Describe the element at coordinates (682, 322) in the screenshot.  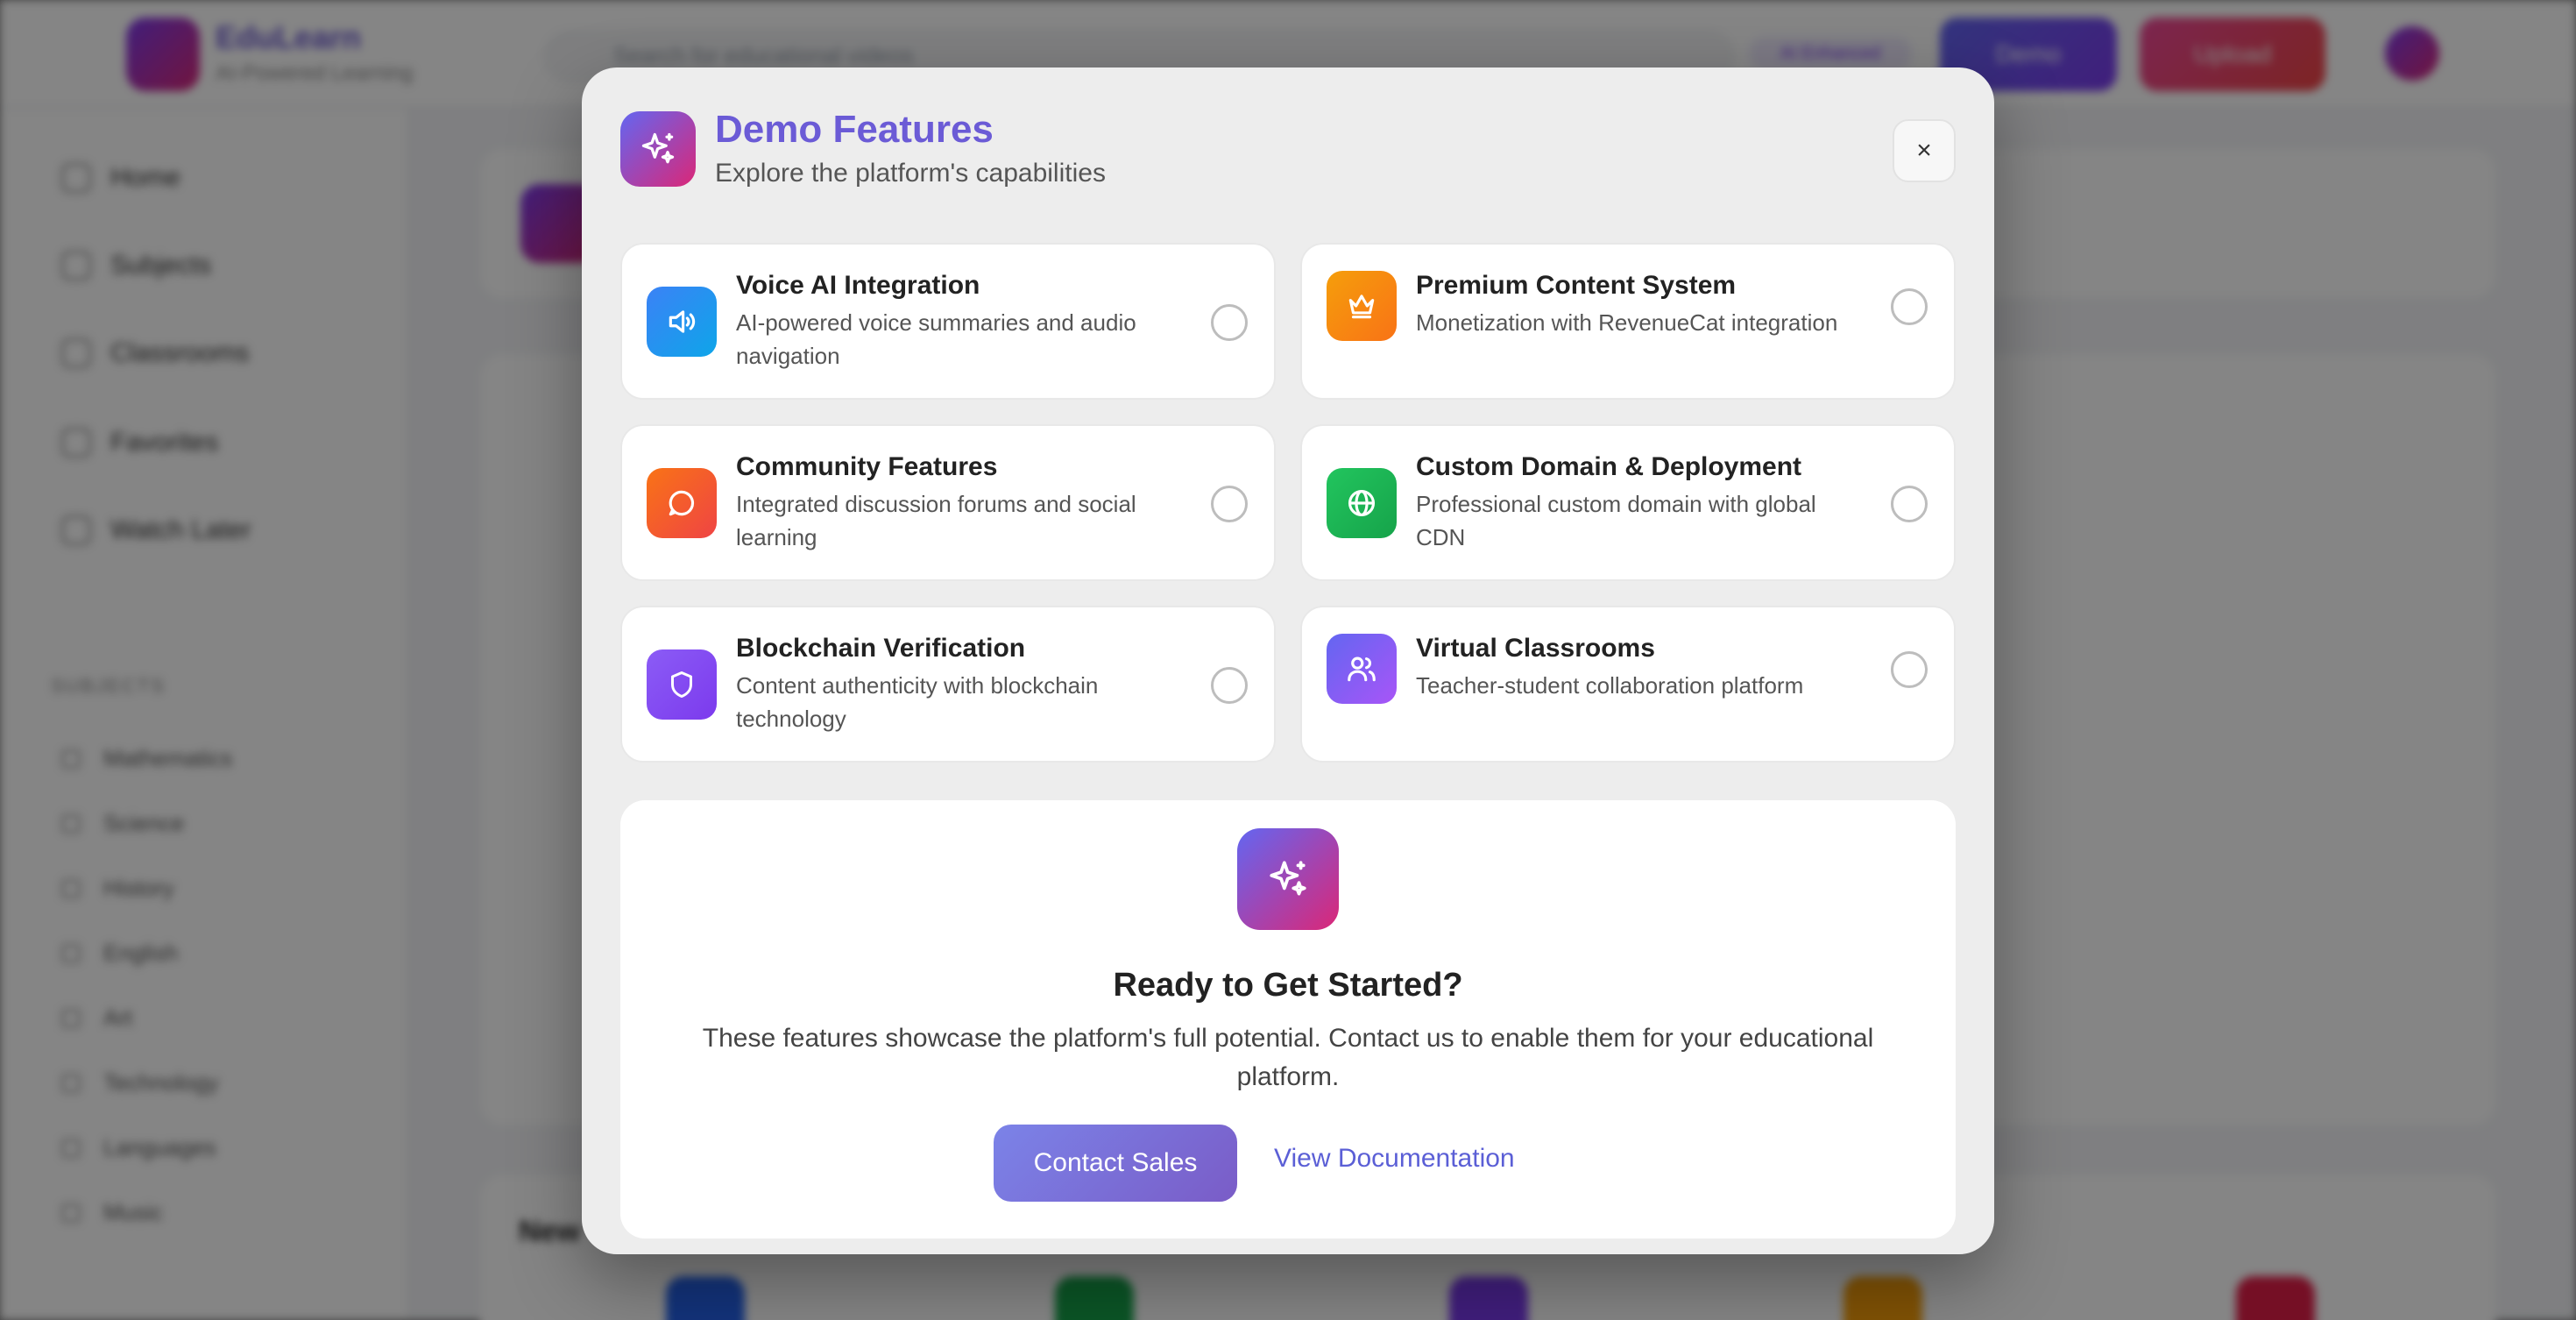
I see `speaker-icon` at that location.